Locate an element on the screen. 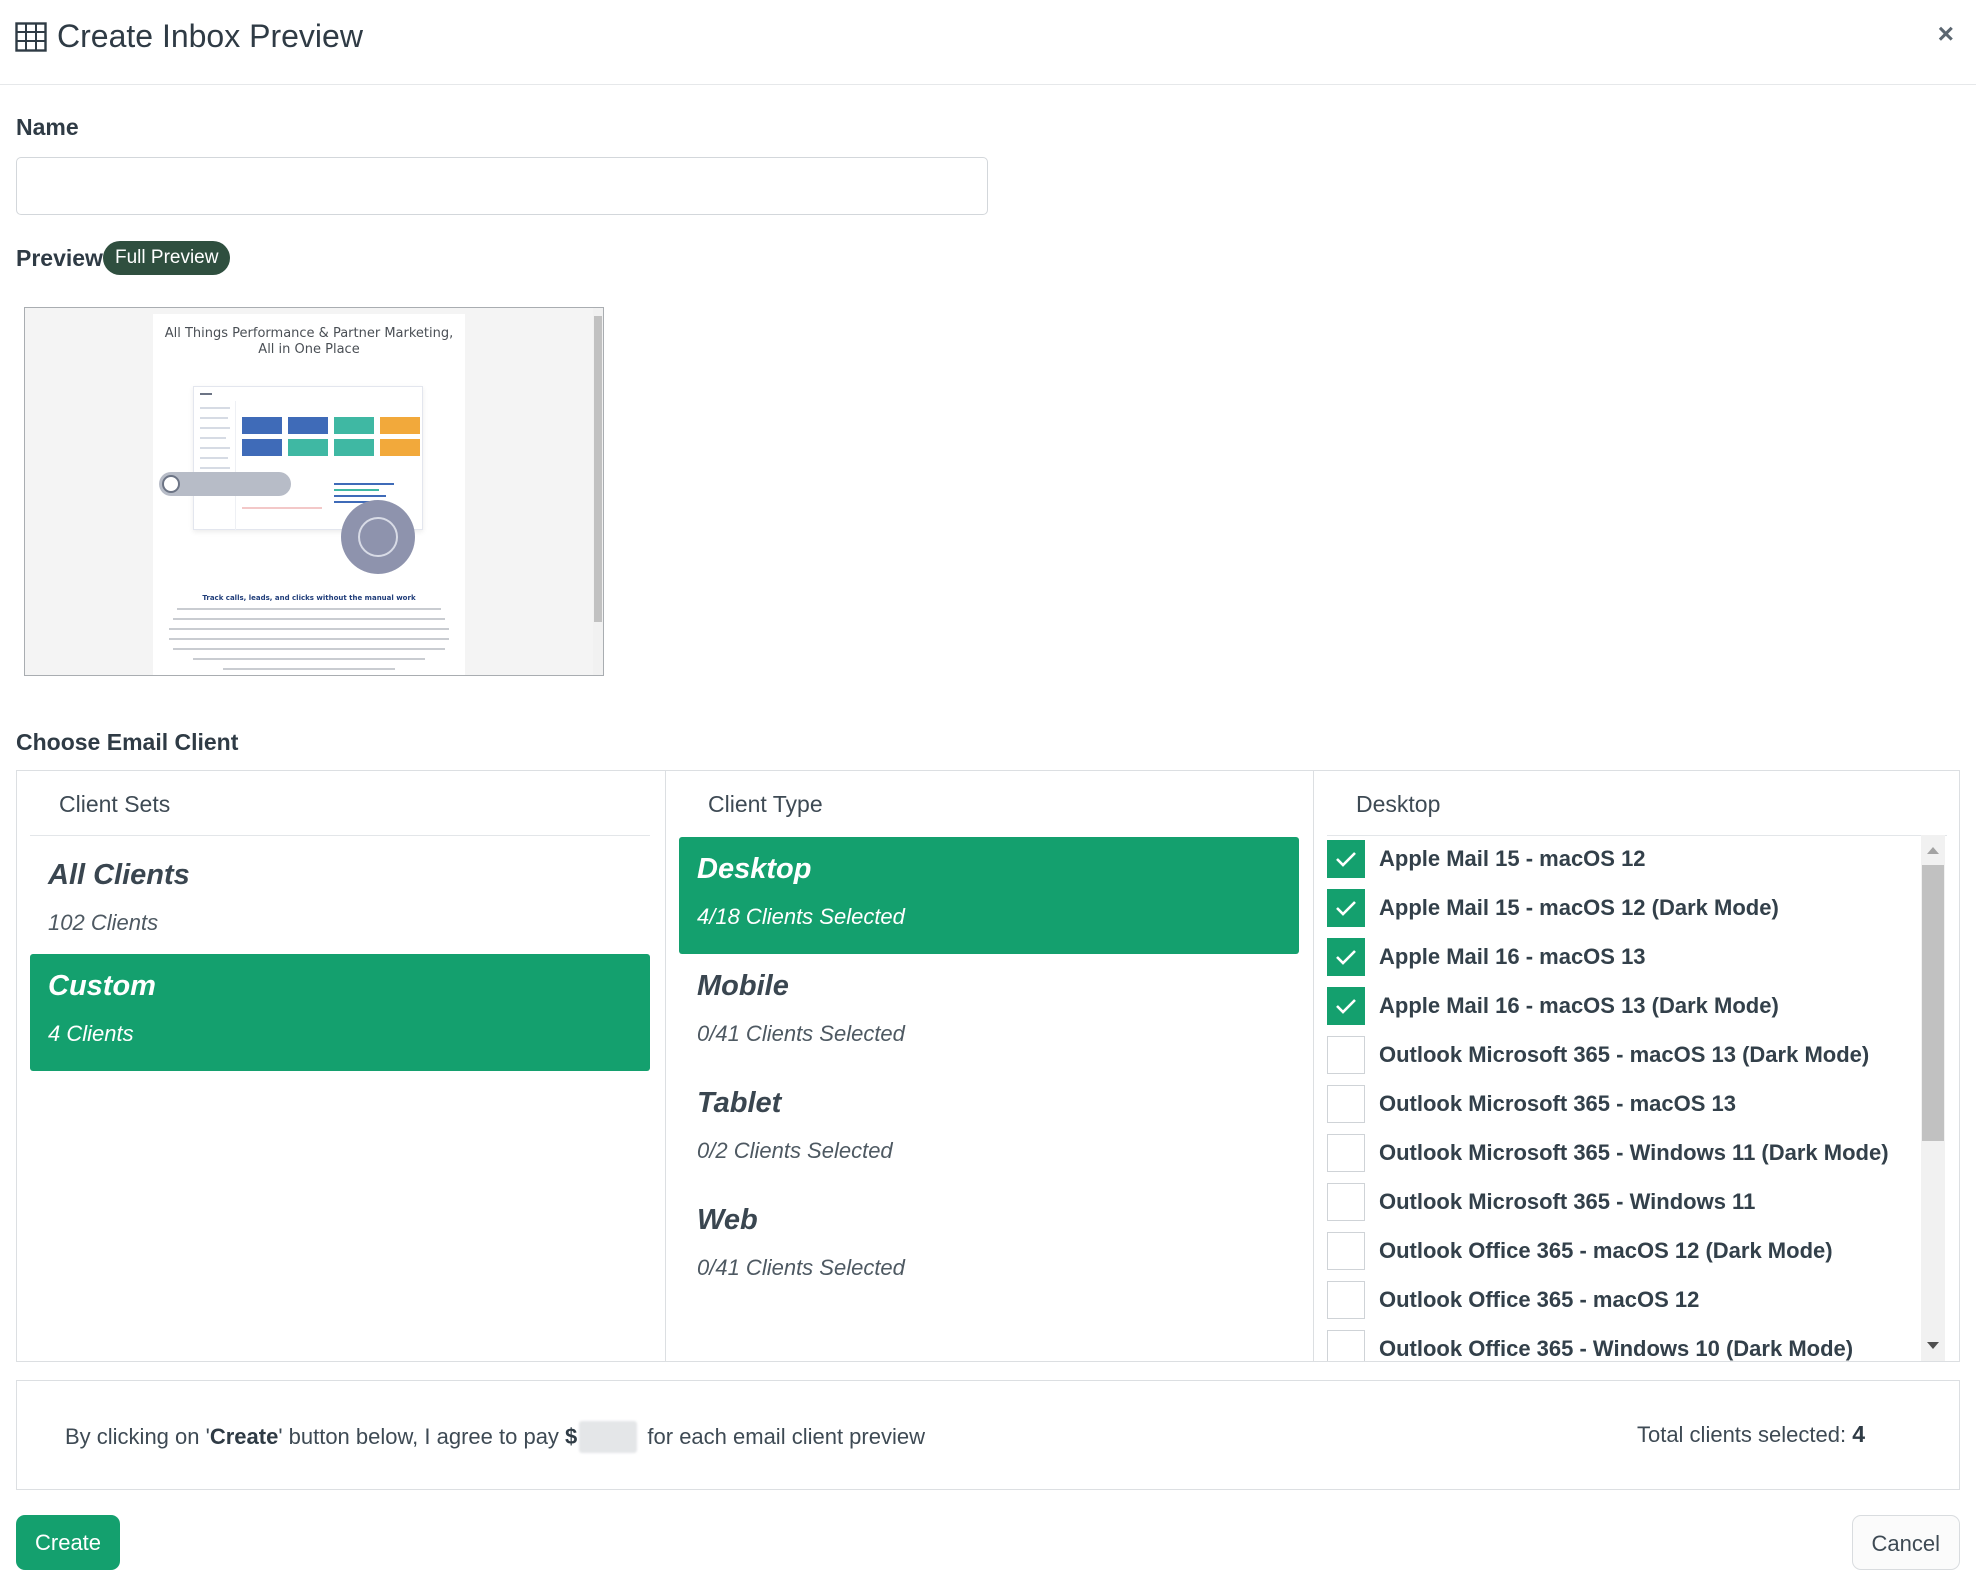 This screenshot has width=1976, height=1589. client-type-mobile: Mobile 0/41 Clients Selected is located at coordinates (989, 1012).